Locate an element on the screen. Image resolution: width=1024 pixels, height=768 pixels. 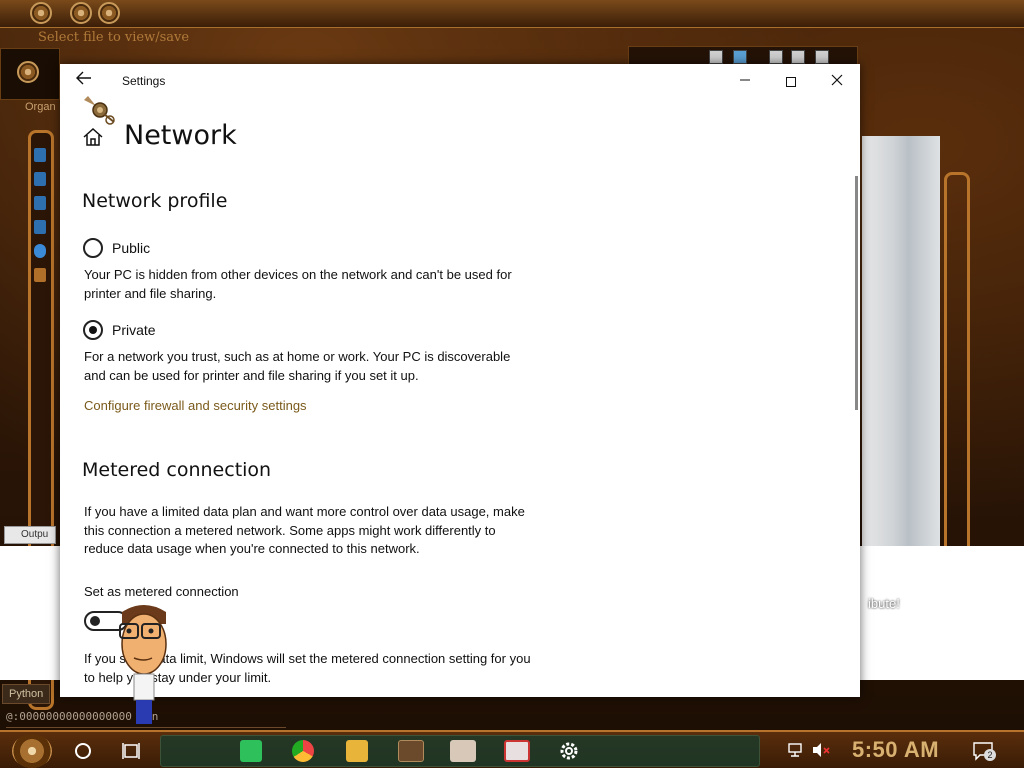
organize-menu: Organ is located at coordinates (40, 107).